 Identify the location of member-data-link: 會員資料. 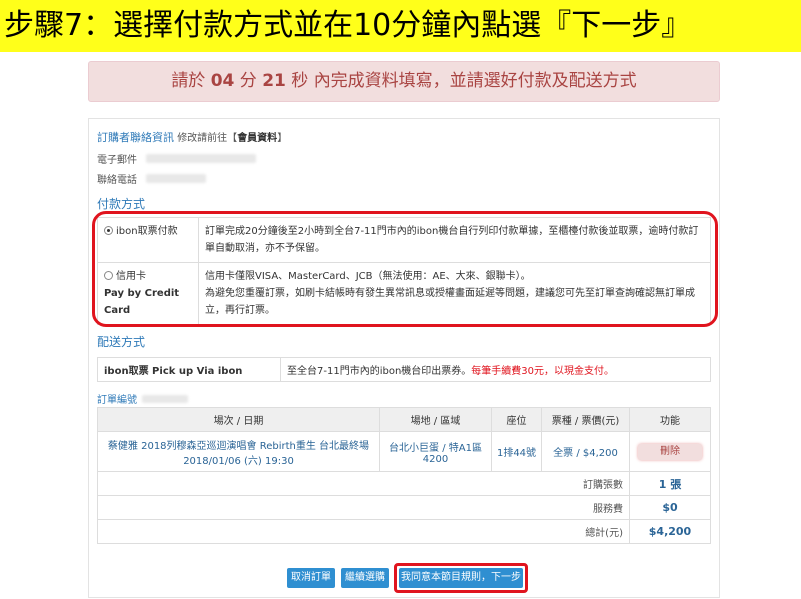
(257, 138).